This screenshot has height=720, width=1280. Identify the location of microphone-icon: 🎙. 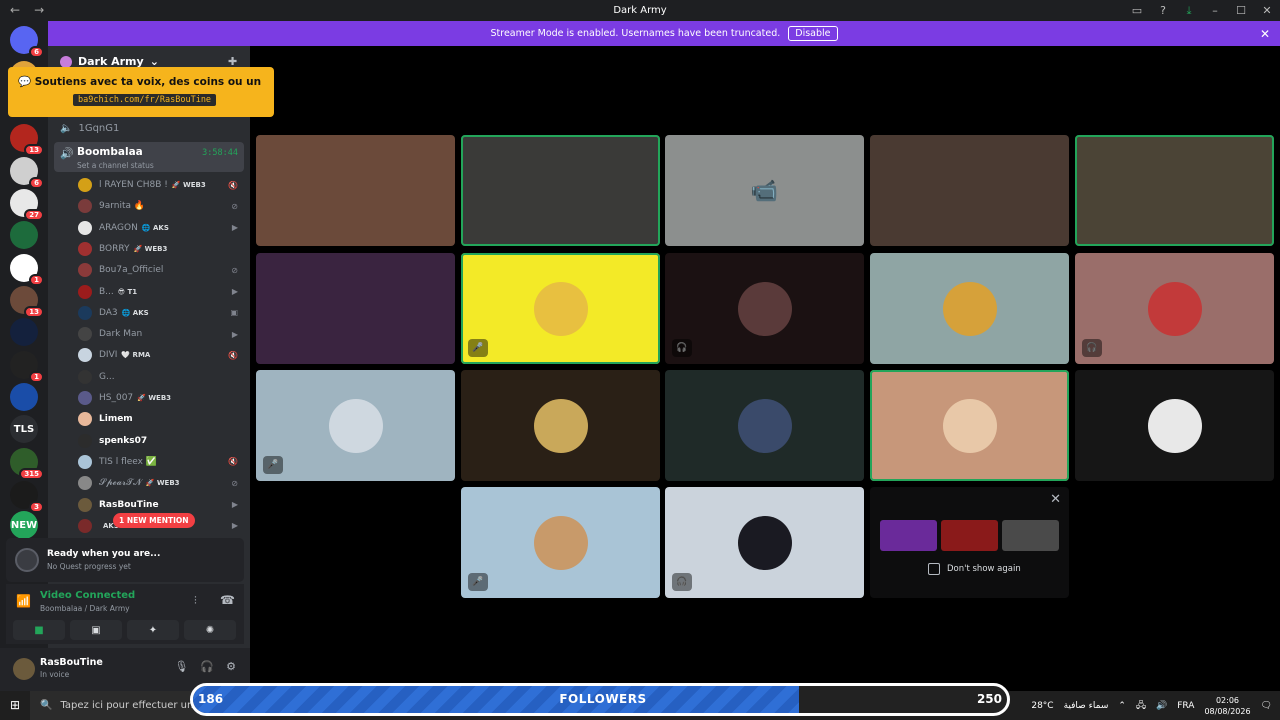
(181, 666).